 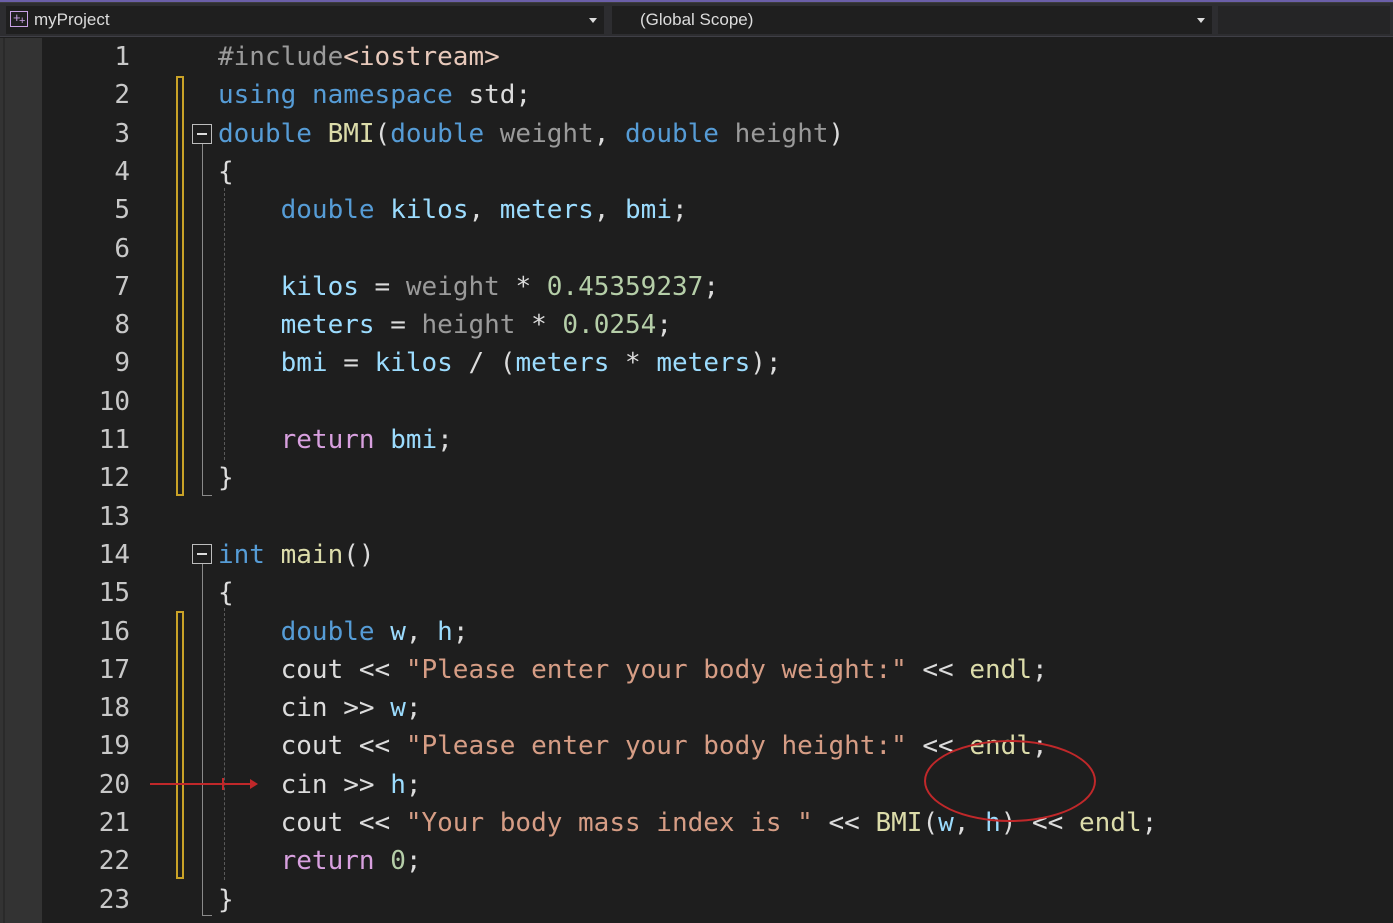 I want to click on code-token: main, so click(x=312, y=554).